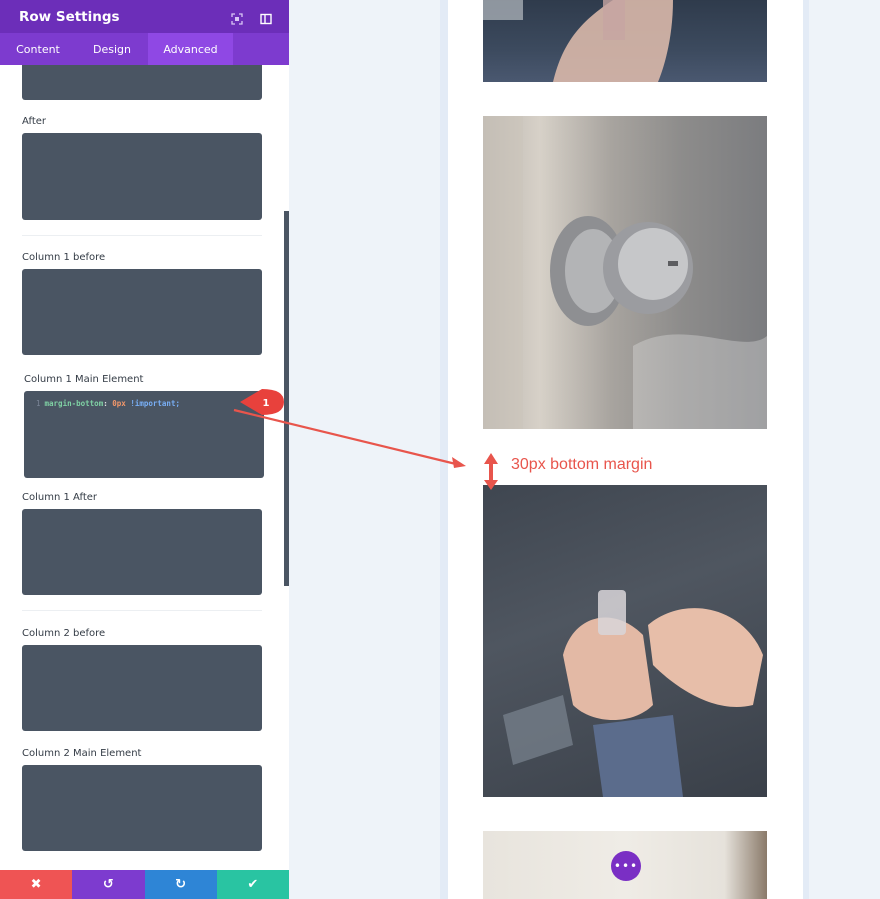 The height and width of the screenshot is (899, 880). What do you see at coordinates (625, 272) in the screenshot?
I see `image-door-knob` at bounding box center [625, 272].